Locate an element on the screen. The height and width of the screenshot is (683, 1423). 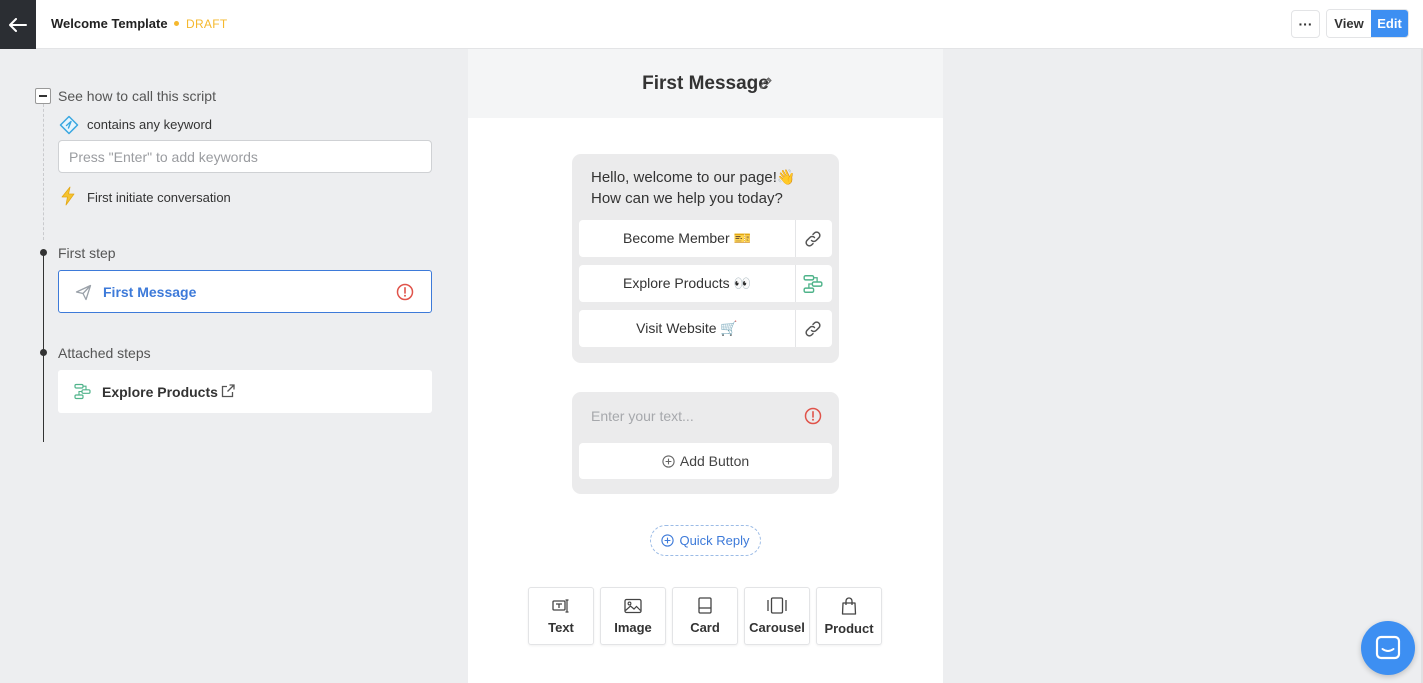
send-icon is located at coordinates (83, 292).